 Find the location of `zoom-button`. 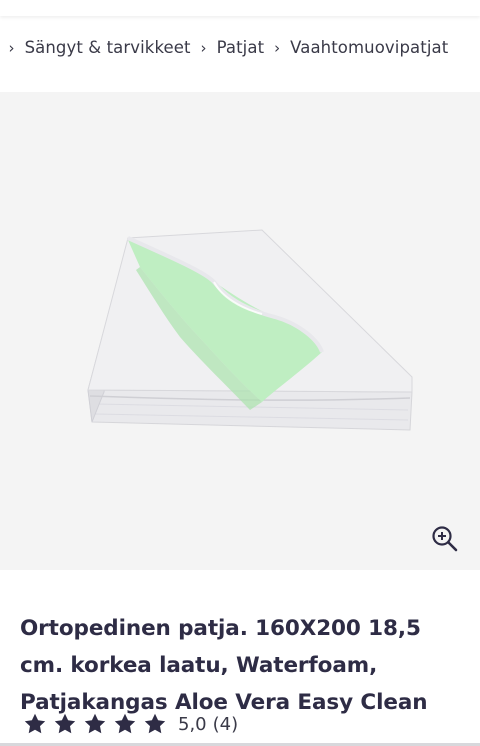

zoom-button is located at coordinates (445, 539).